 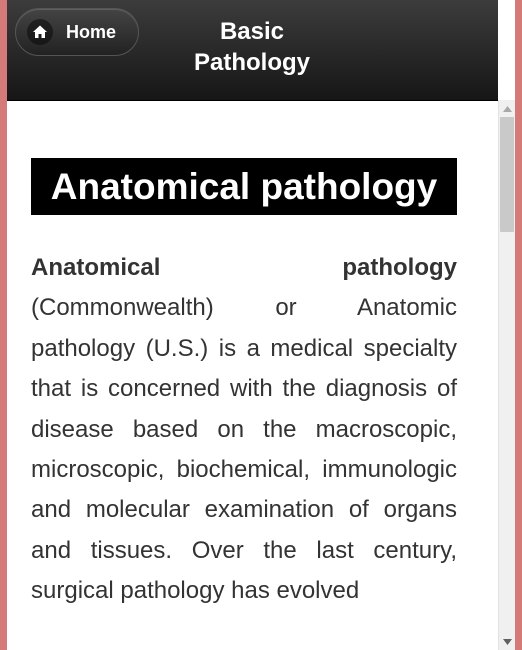 I want to click on home-button-label: Home, so click(x=91, y=31).